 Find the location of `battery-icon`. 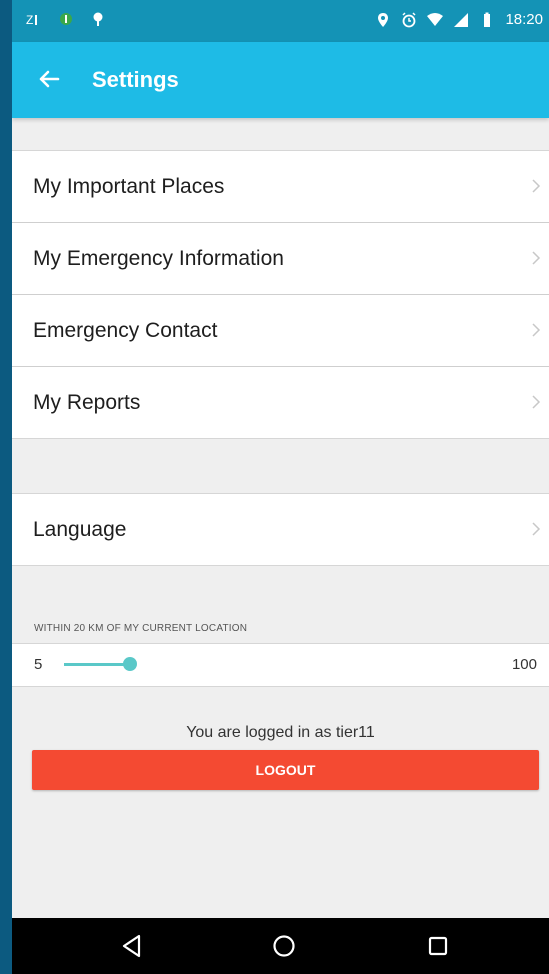

battery-icon is located at coordinates (487, 19).